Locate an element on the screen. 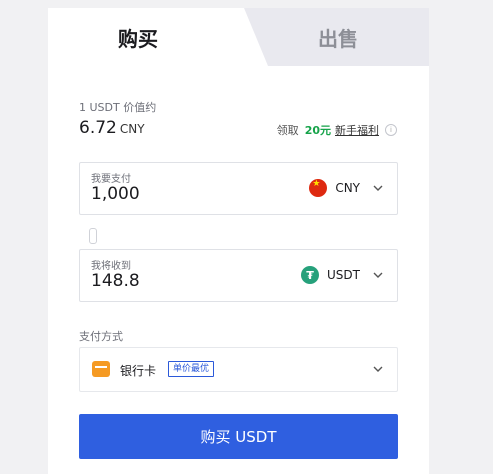  pay-amount-input is located at coordinates (171, 194).